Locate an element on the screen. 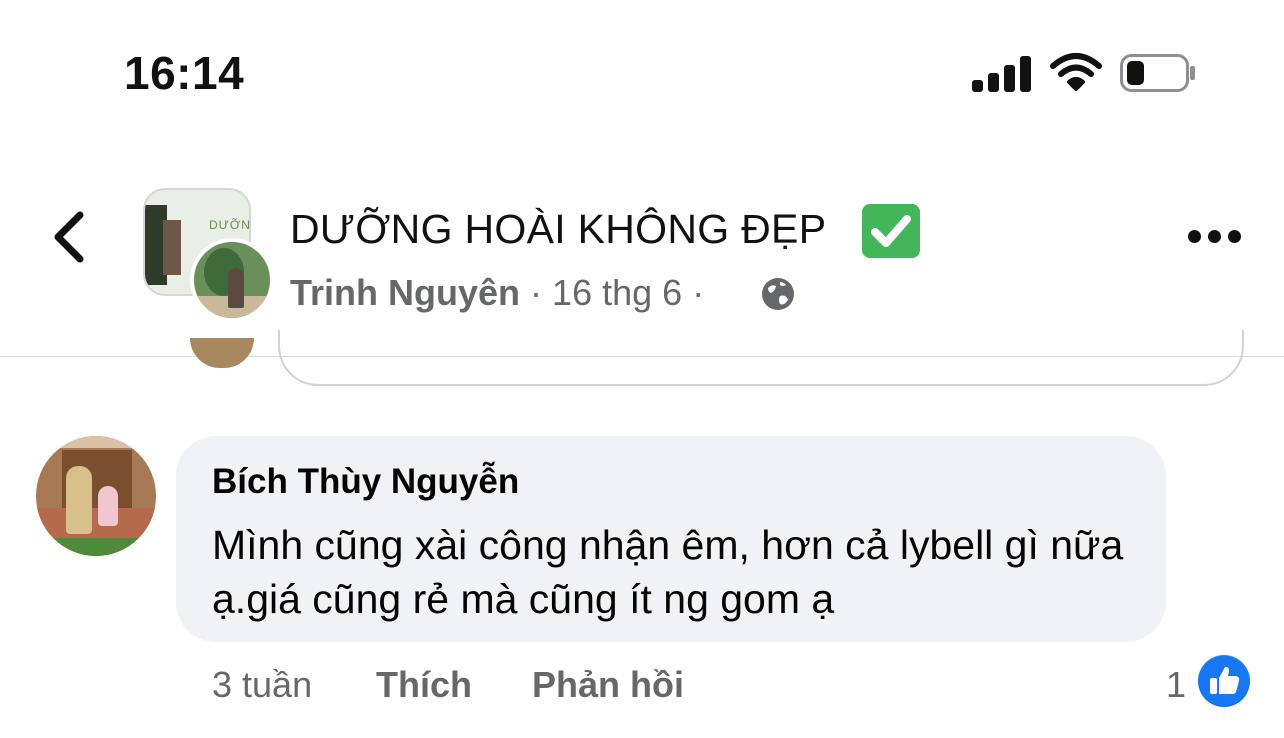 This screenshot has height=738, width=1284. post-author: Trinh Nguyên is located at coordinates (405, 292).